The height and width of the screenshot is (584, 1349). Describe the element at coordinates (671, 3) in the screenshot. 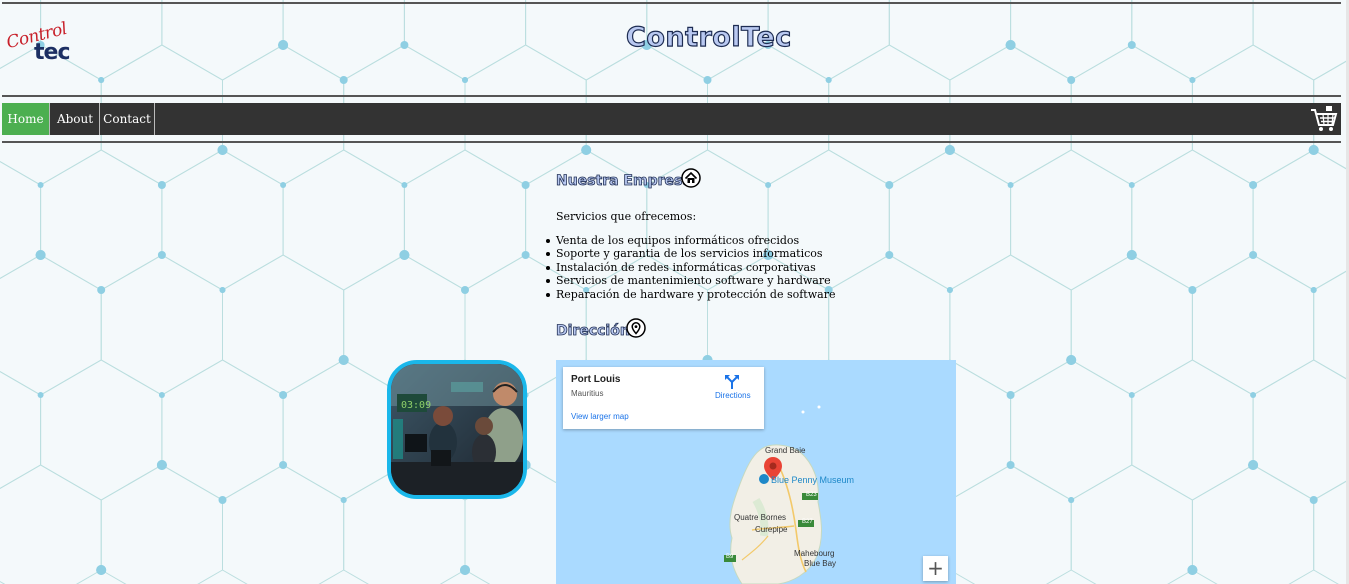

I see `top-divider` at that location.